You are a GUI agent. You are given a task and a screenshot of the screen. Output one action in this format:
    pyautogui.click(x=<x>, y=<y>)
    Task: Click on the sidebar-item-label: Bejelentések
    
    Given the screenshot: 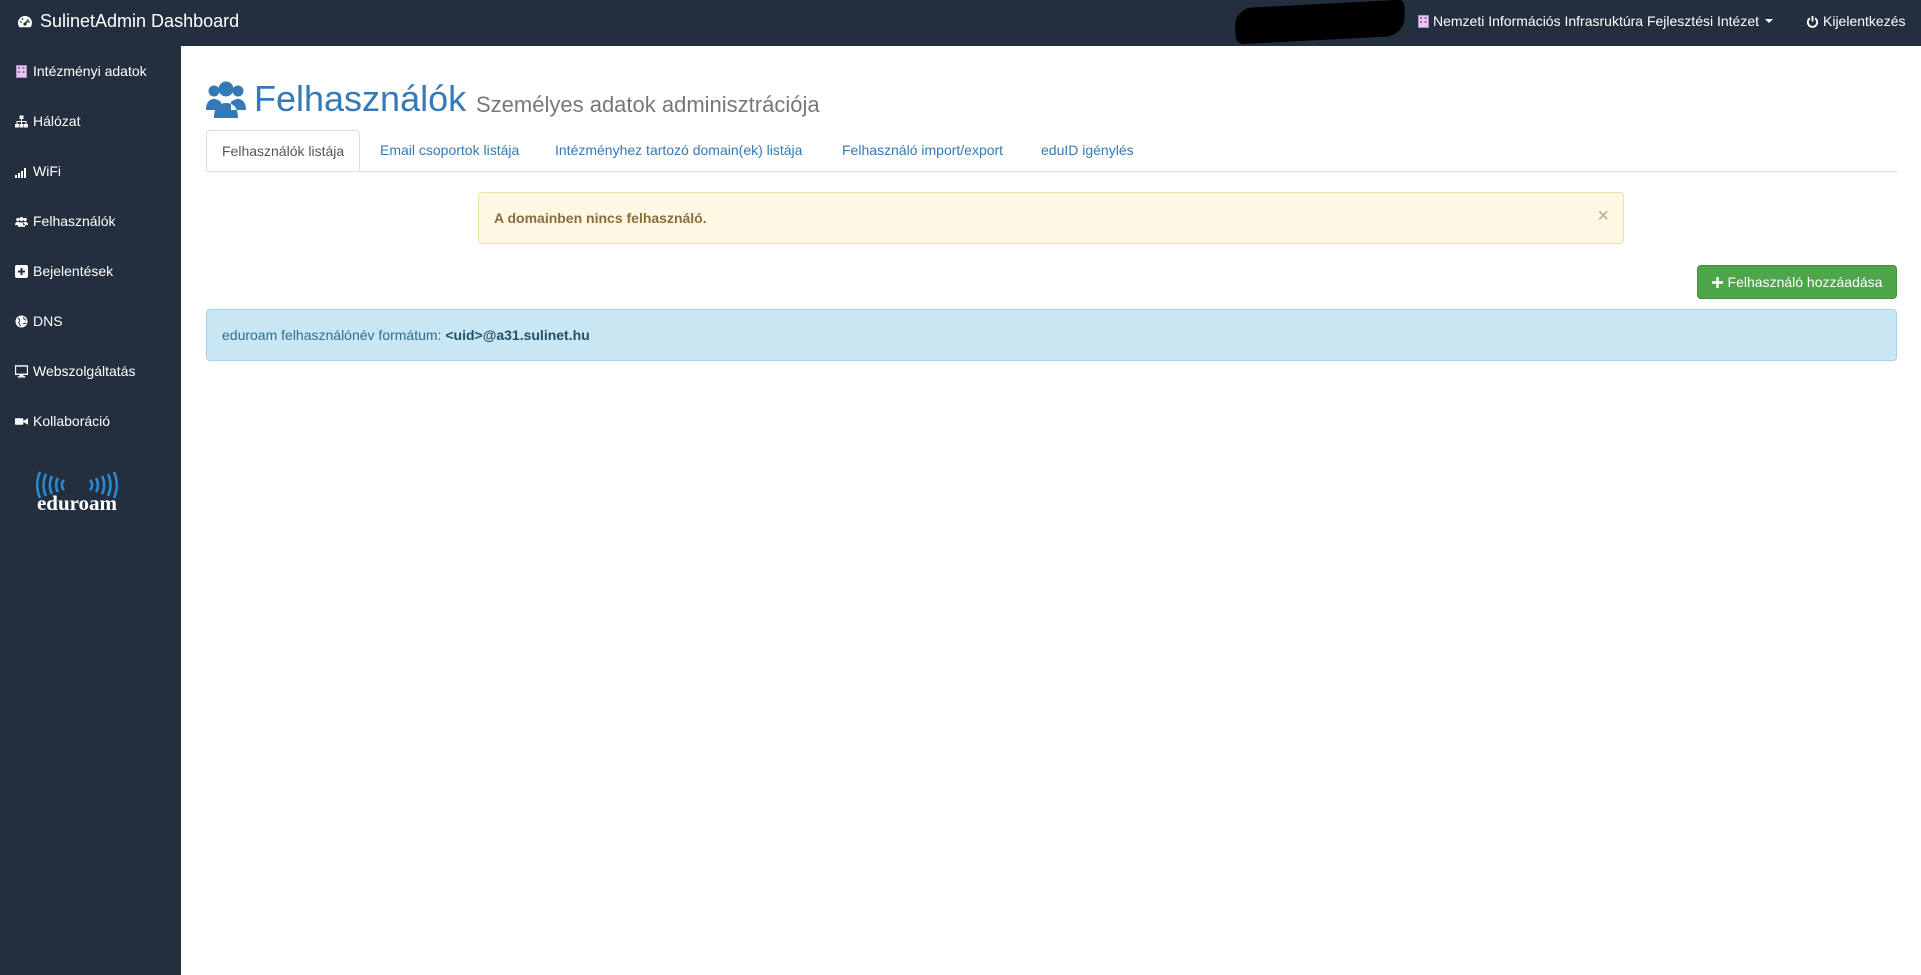 What is the action you would take?
    pyautogui.click(x=73, y=271)
    